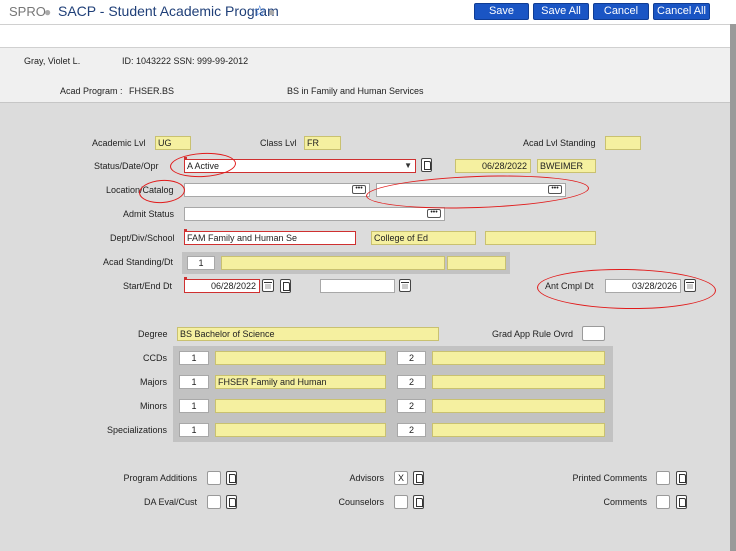 This screenshot has width=736, height=551. What do you see at coordinates (194, 358) in the screenshot?
I see `ccds-num-1: 1` at bounding box center [194, 358].